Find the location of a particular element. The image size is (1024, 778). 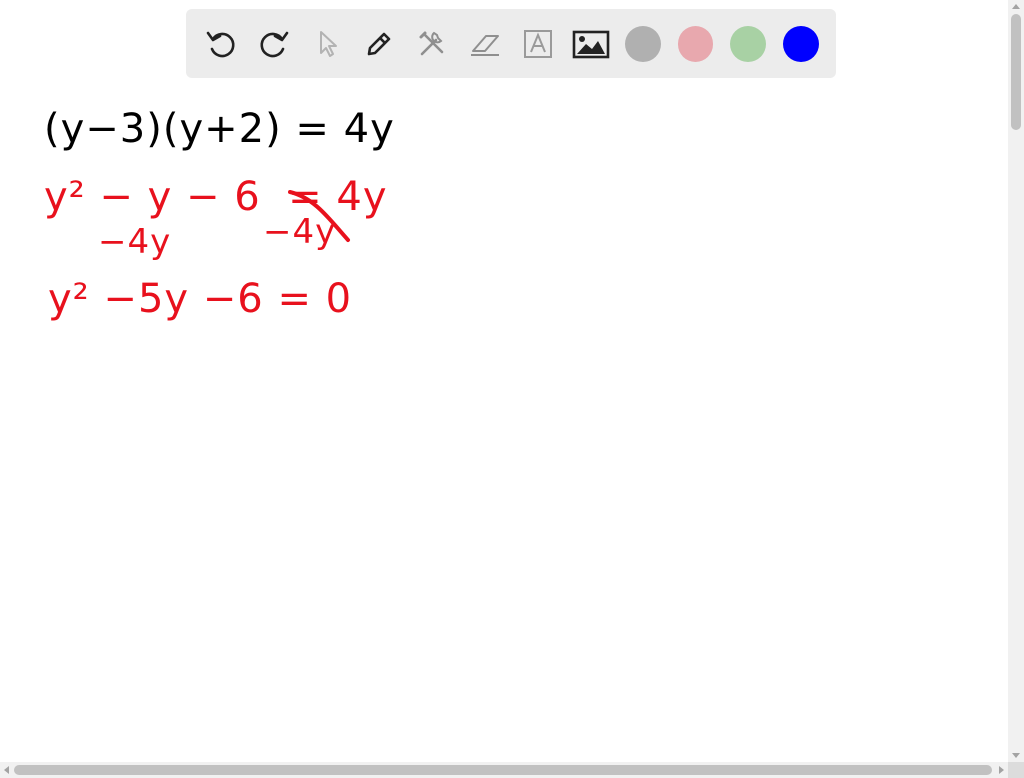

scroll-left-arrow-icon is located at coordinates (6, 770).